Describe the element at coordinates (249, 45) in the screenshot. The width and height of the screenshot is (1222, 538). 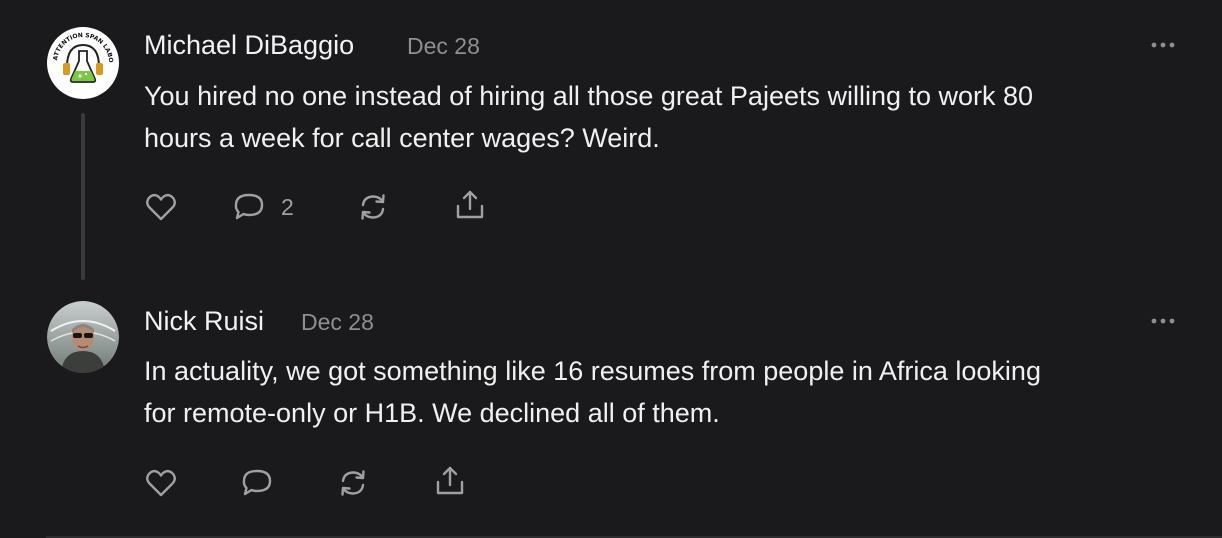
I see `author-name: Michael DiBaggio` at that location.